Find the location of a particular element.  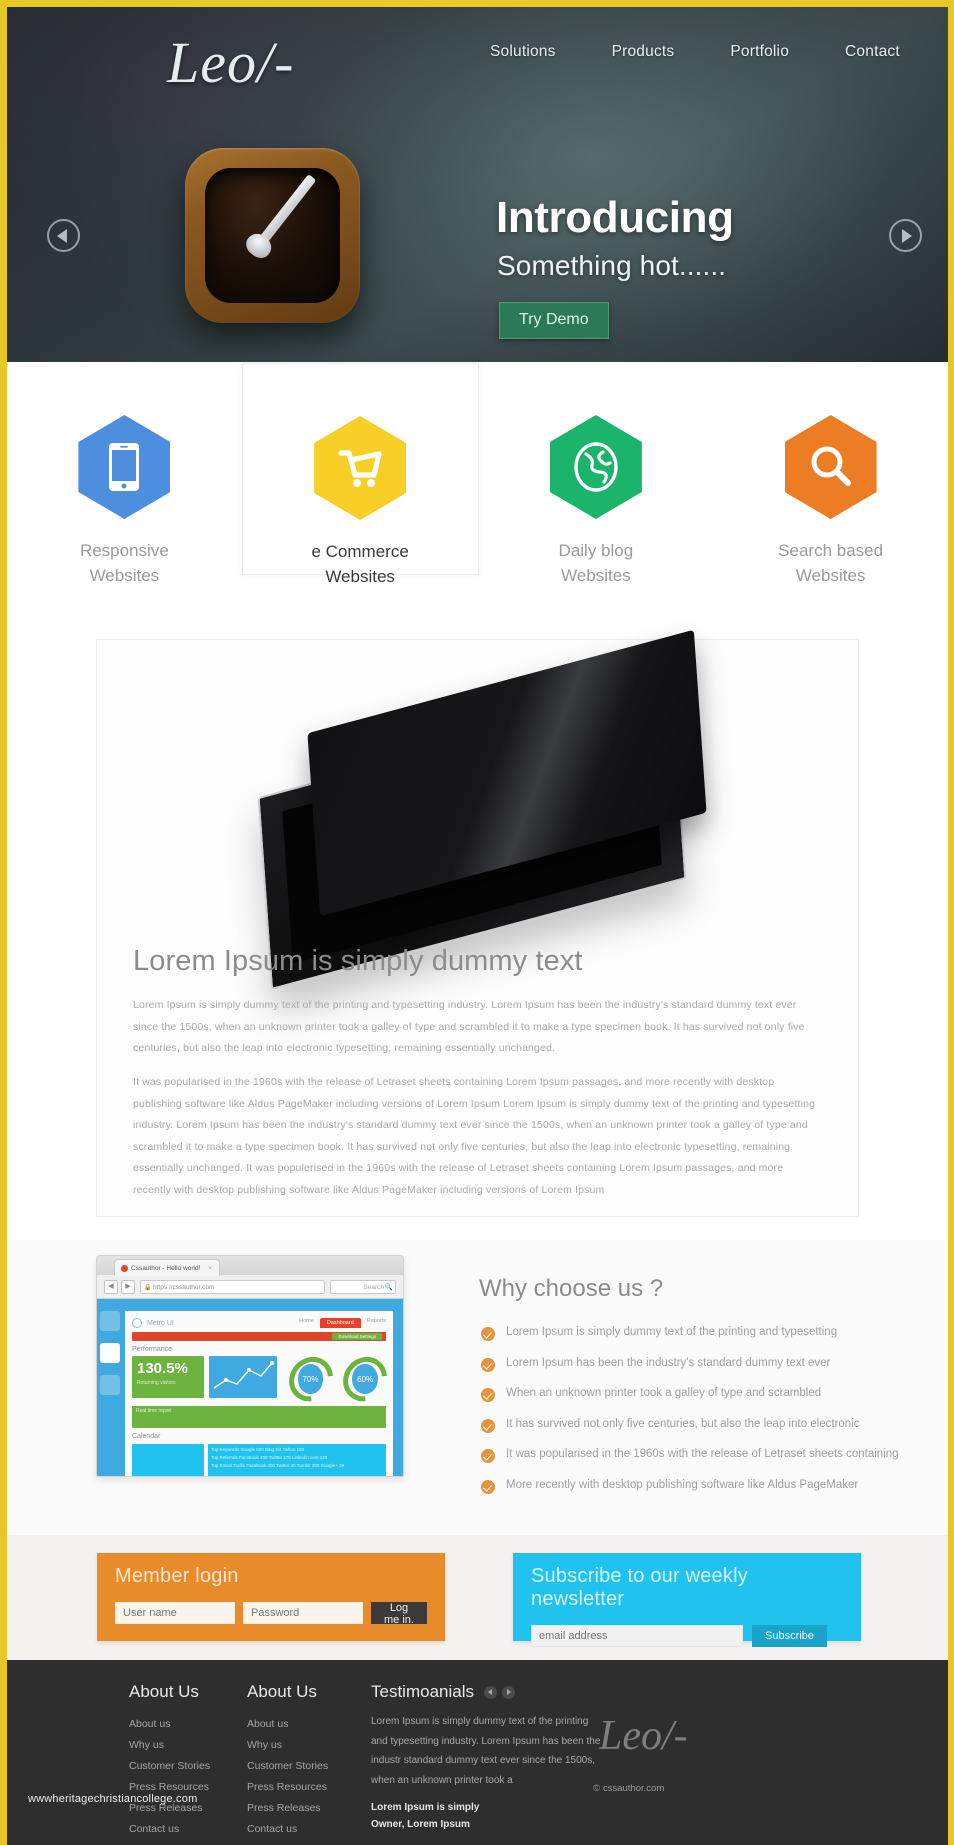

close-icon: × is located at coordinates (210, 1268).